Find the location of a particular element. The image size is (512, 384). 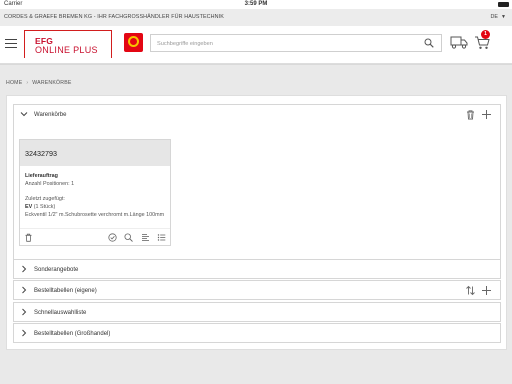

status-bar: Carrier 3:59 PM is located at coordinates (256, 4).